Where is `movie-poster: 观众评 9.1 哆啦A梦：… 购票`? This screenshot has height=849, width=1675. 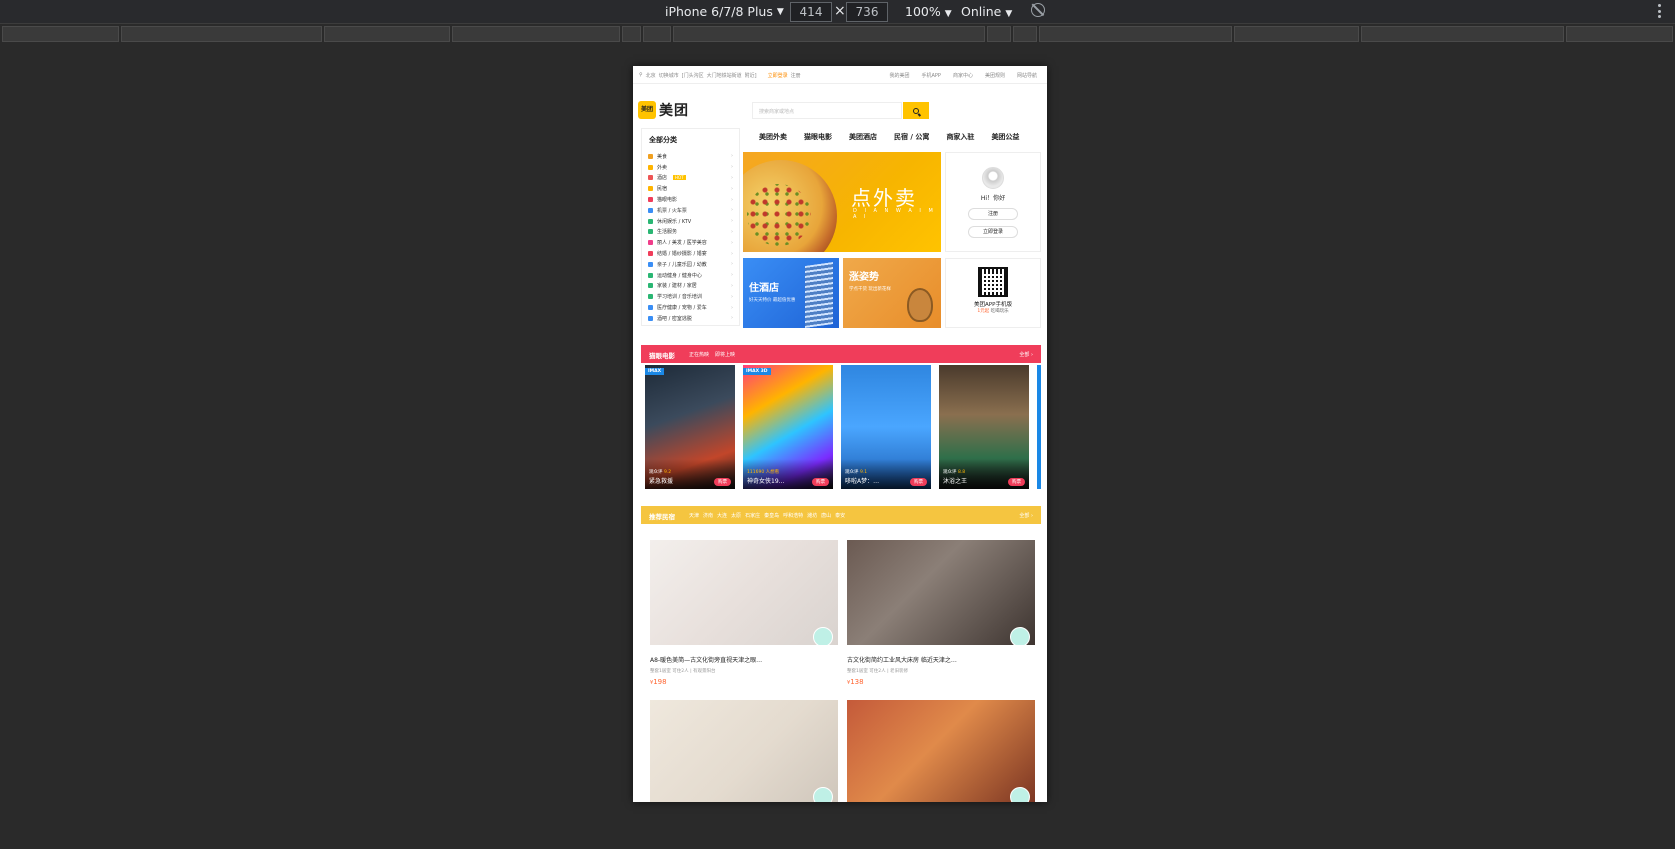 movie-poster: 观众评 9.1 哆啦A梦：… 购票 is located at coordinates (886, 427).